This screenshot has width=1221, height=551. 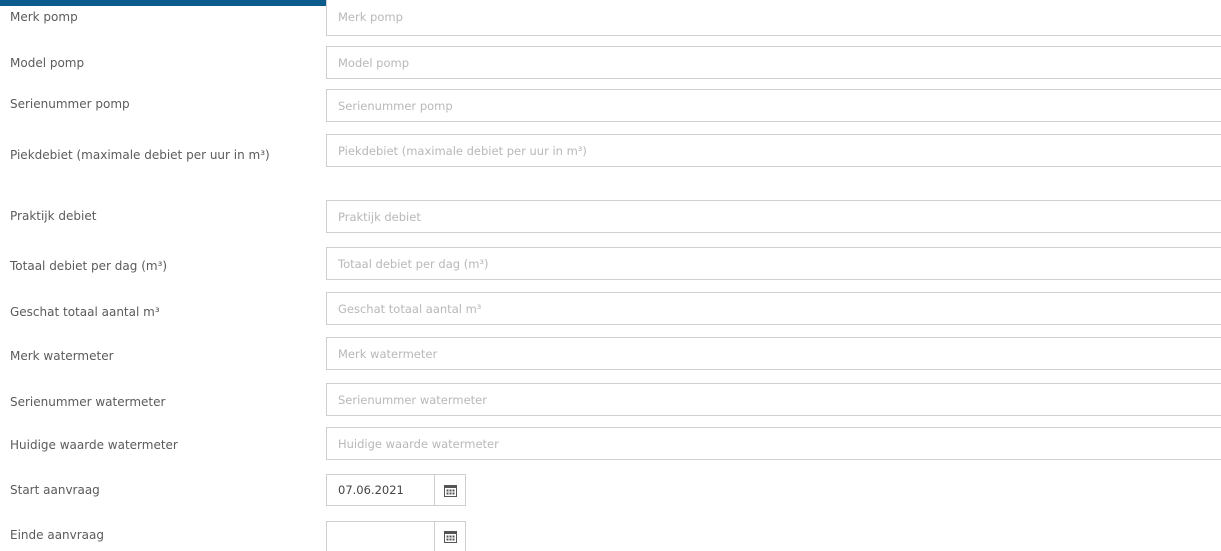 I want to click on end-date-input, so click(x=380, y=536).